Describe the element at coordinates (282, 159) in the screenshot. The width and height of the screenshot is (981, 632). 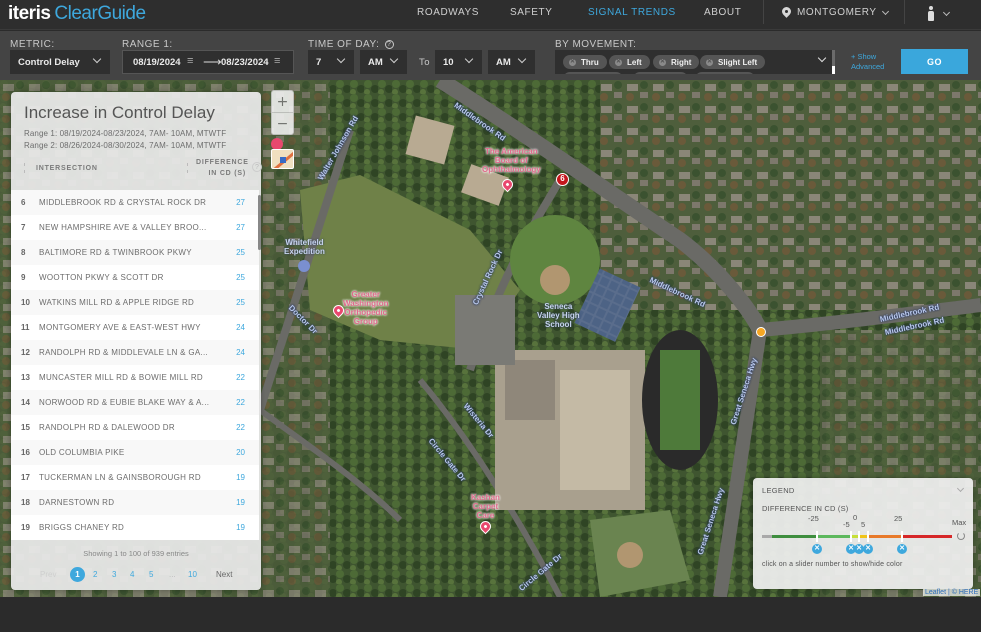
I see `map-layer-toggle-icon` at that location.